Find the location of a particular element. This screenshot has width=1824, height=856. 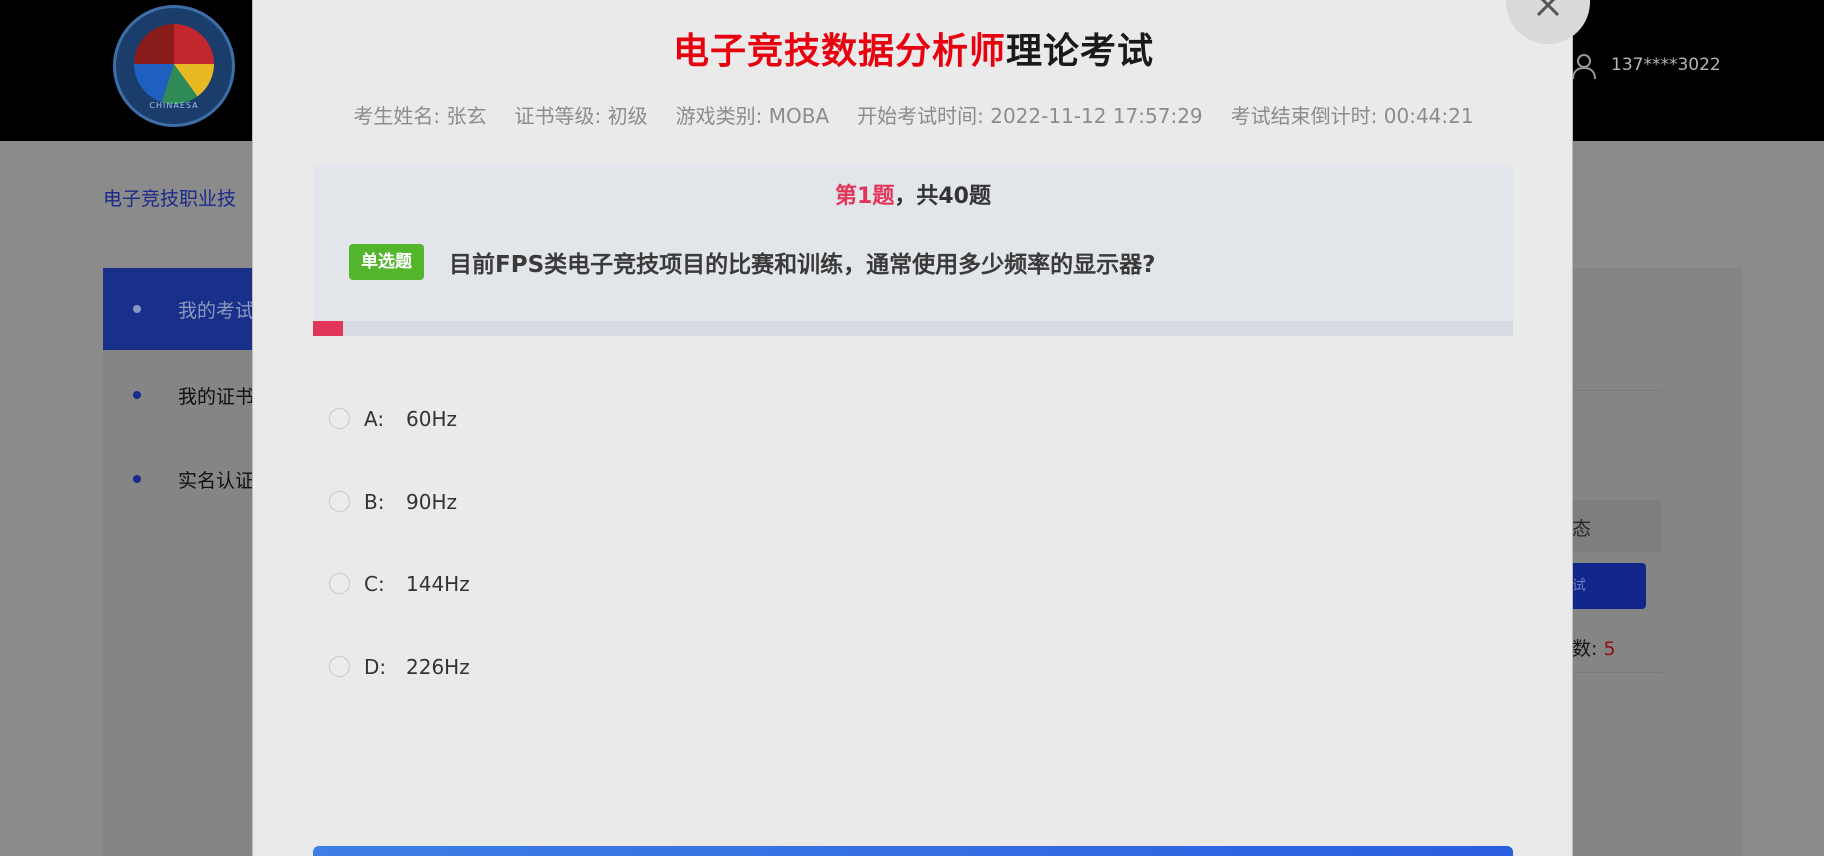

game-category: 游戏类别: MOBA is located at coordinates (752, 116).